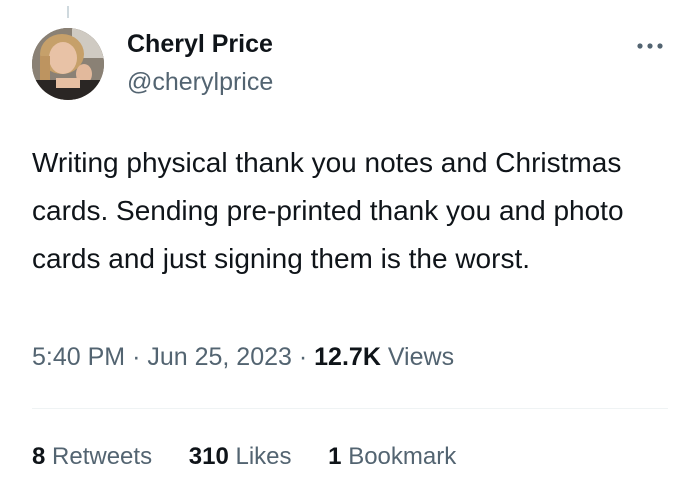 The height and width of the screenshot is (498, 700). What do you see at coordinates (421, 357) in the screenshot?
I see `views-label: Views` at bounding box center [421, 357].